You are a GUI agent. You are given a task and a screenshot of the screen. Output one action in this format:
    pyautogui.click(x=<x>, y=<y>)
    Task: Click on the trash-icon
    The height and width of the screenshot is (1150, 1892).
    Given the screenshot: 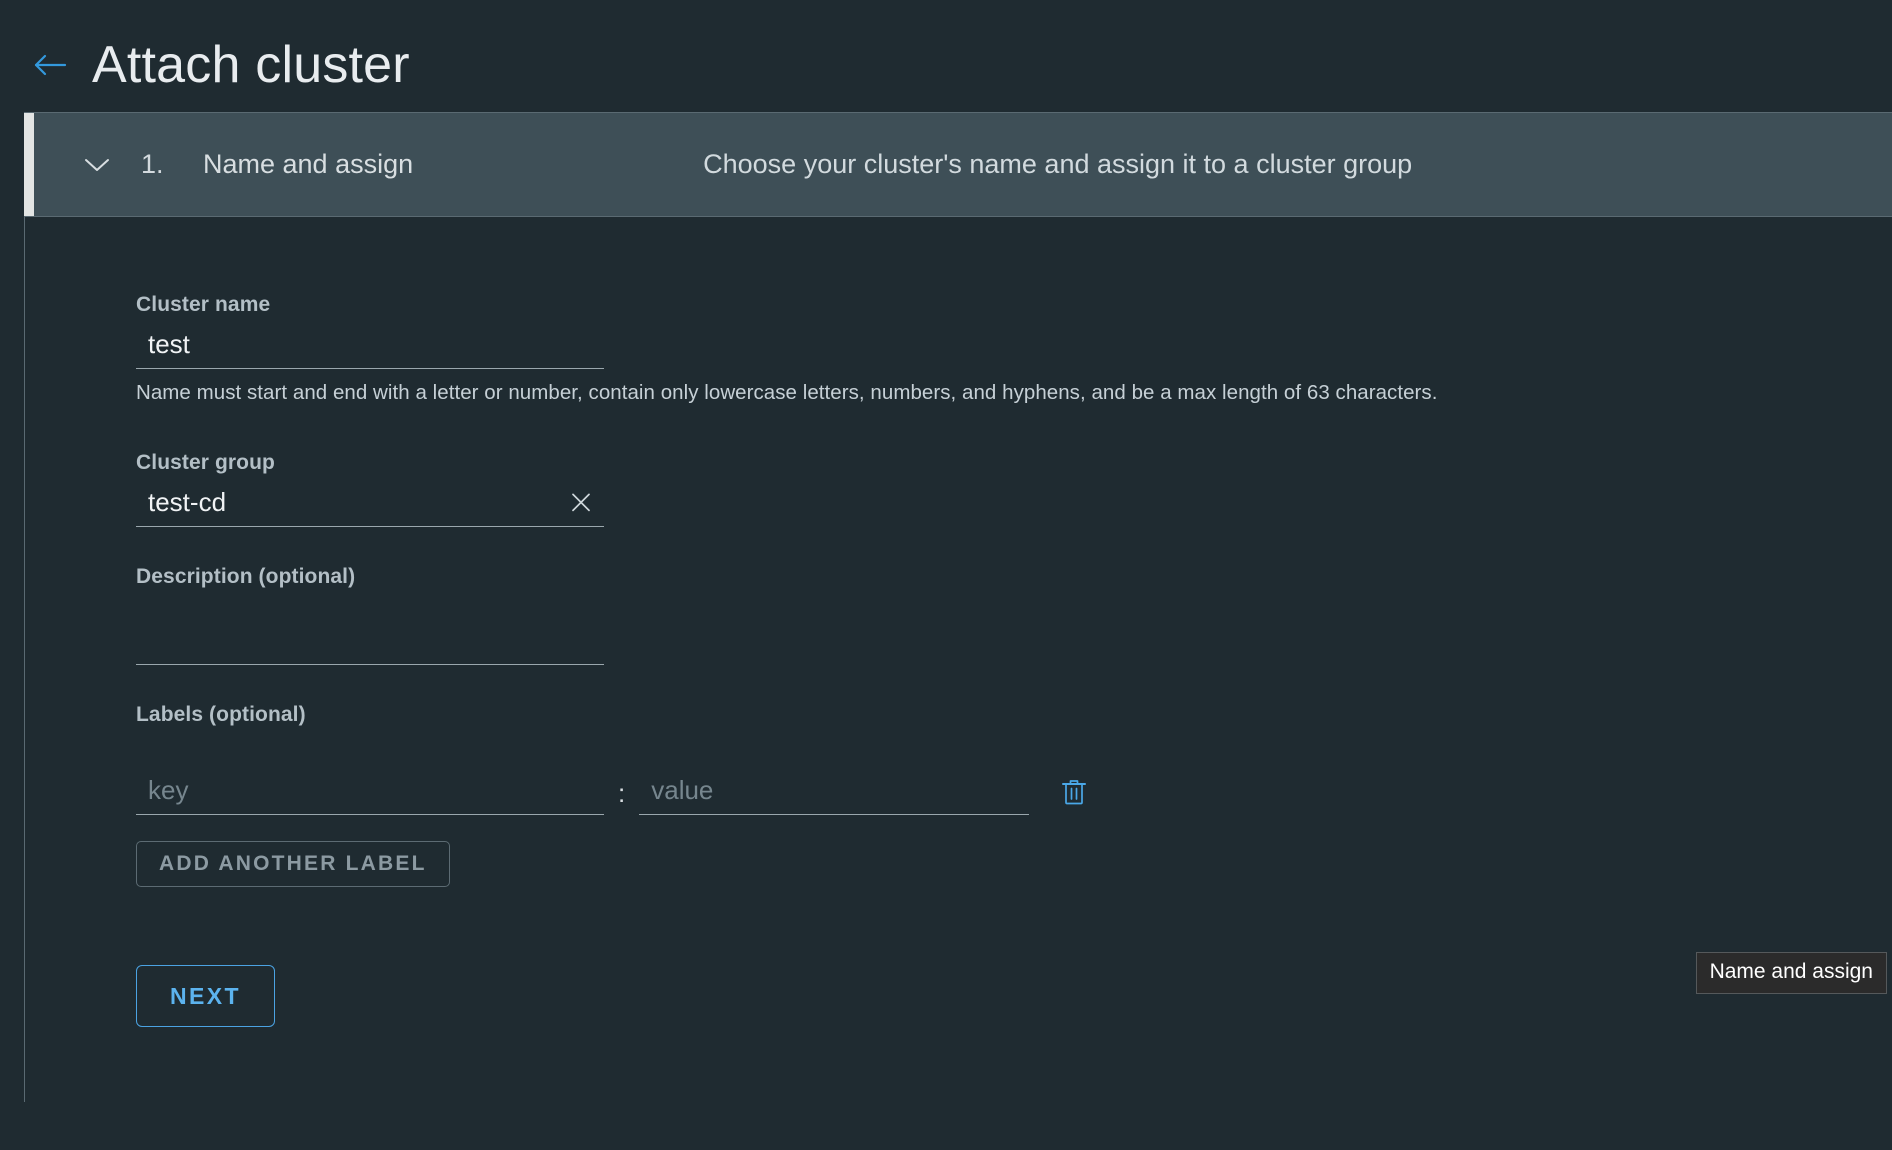 What is the action you would take?
    pyautogui.click(x=1074, y=792)
    